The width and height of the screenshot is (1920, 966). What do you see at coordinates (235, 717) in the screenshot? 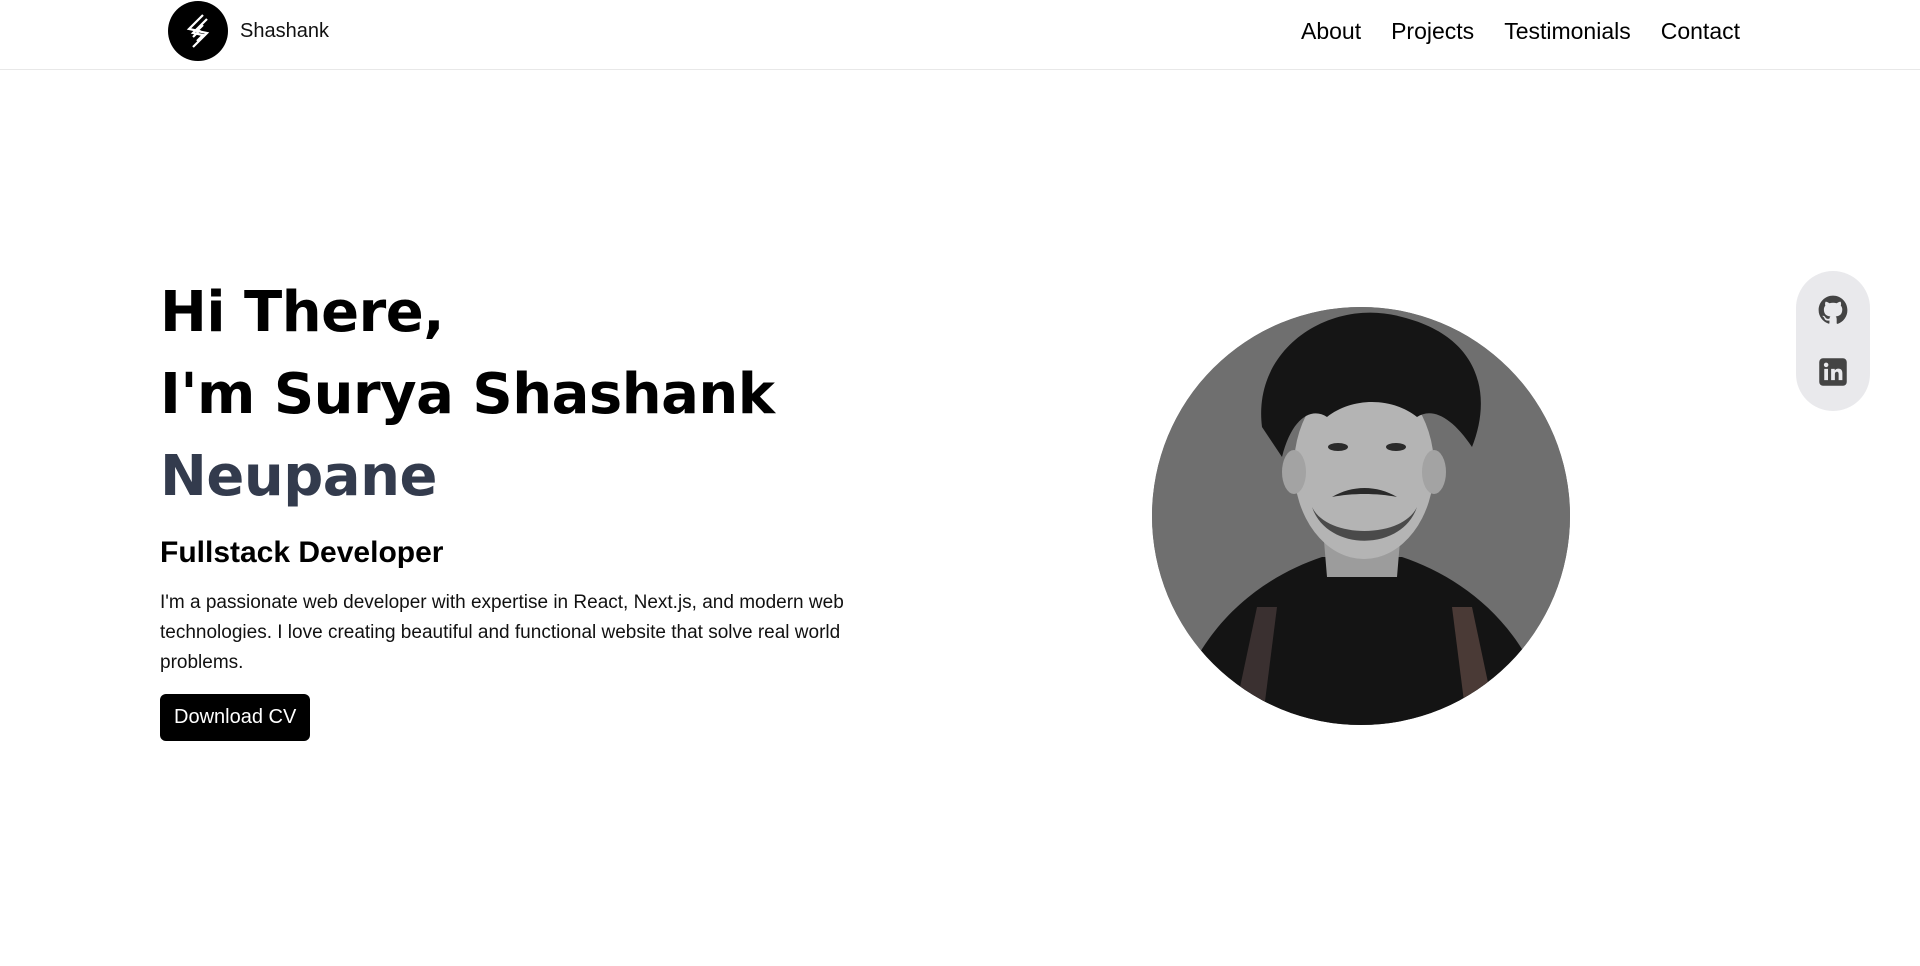
I see `download-cv-button: Download CV` at bounding box center [235, 717].